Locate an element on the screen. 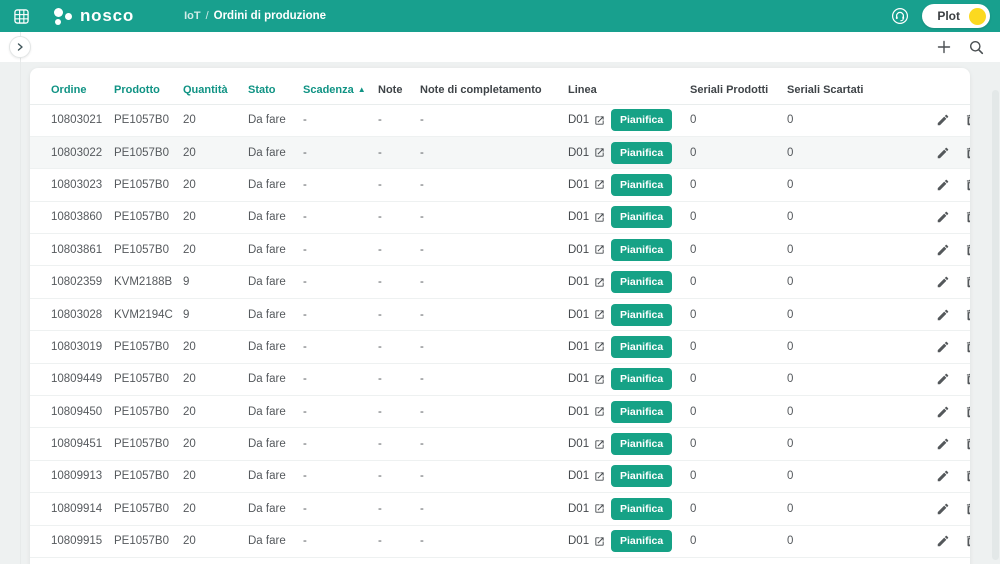 This screenshot has height=564, width=1000. plot-toggle-knob is located at coordinates (977, 16).